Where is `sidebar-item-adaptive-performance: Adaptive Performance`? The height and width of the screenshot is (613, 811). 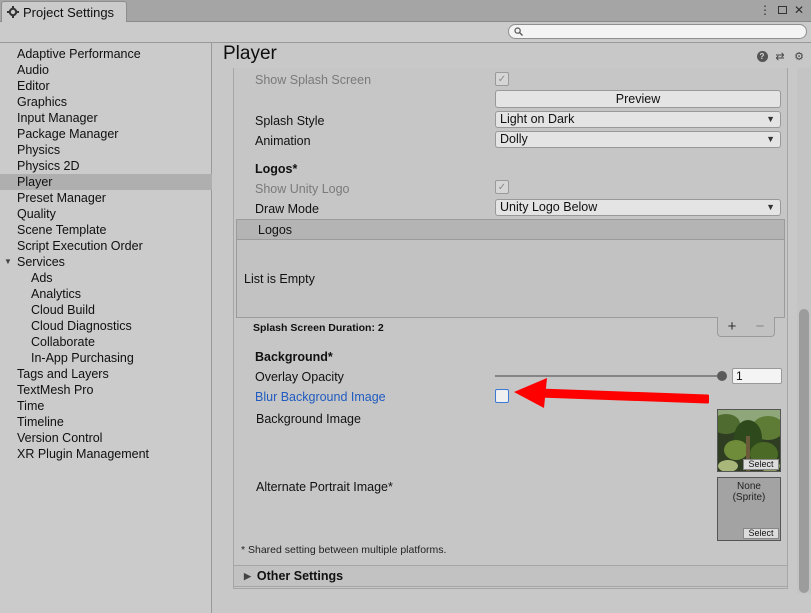
sidebar-item-adaptive-performance: Adaptive Performance is located at coordinates (106, 54).